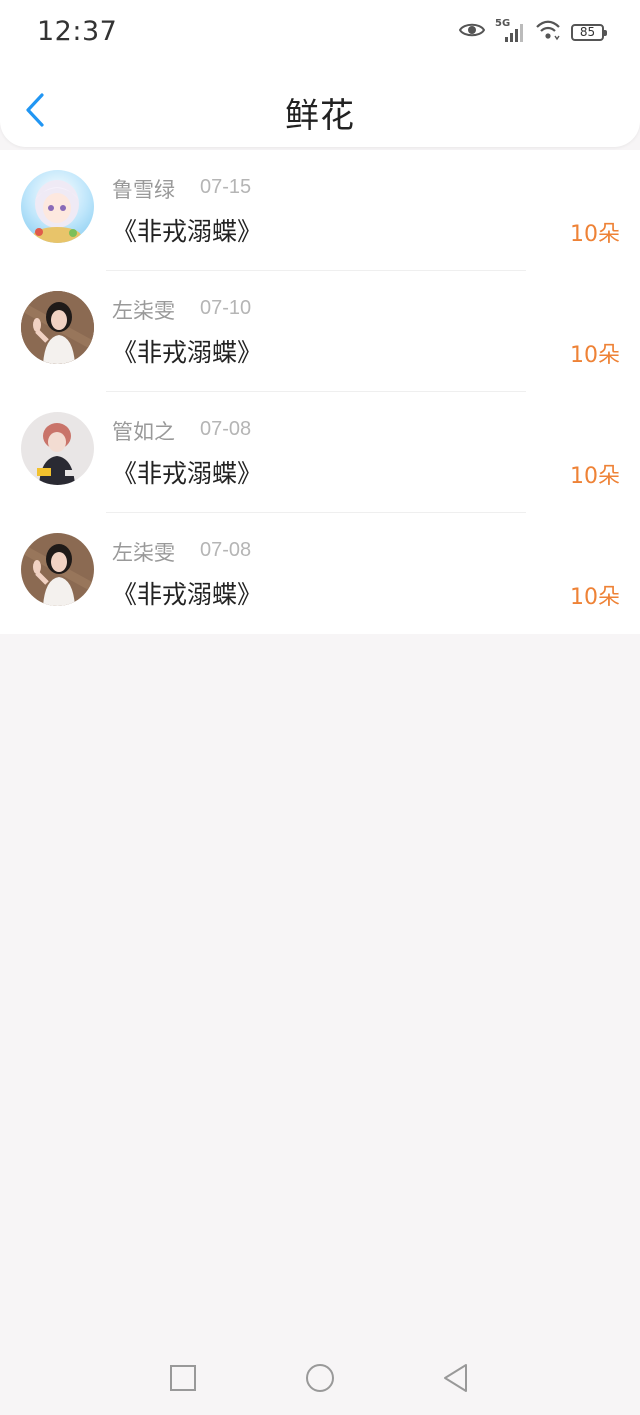 The width and height of the screenshot is (640, 1415). I want to click on page-title: 鲜花, so click(320, 116).